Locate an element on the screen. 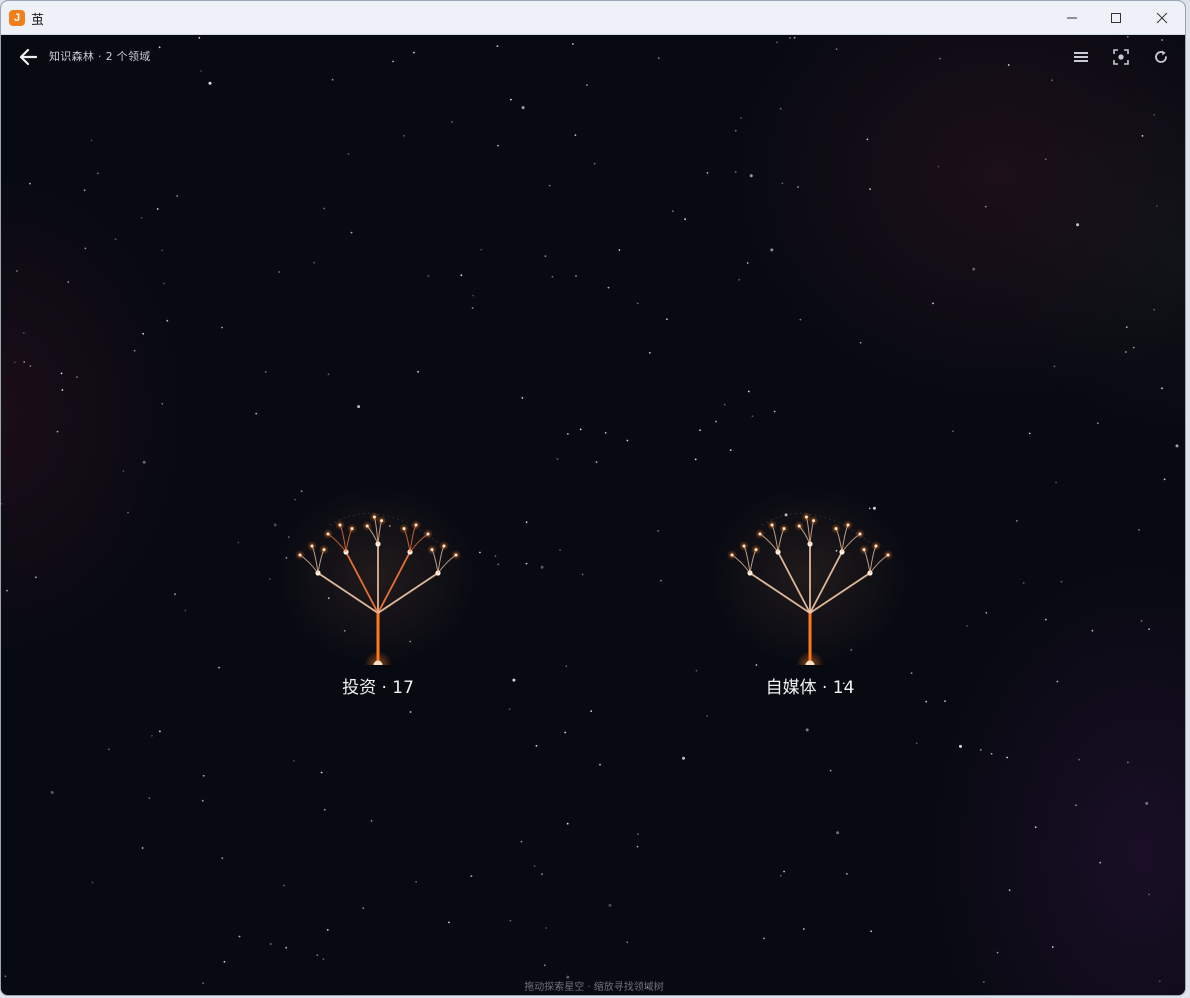 This screenshot has width=1190, height=998. breadcrumb: 知识森林 · 2 个领域 is located at coordinates (100, 56).